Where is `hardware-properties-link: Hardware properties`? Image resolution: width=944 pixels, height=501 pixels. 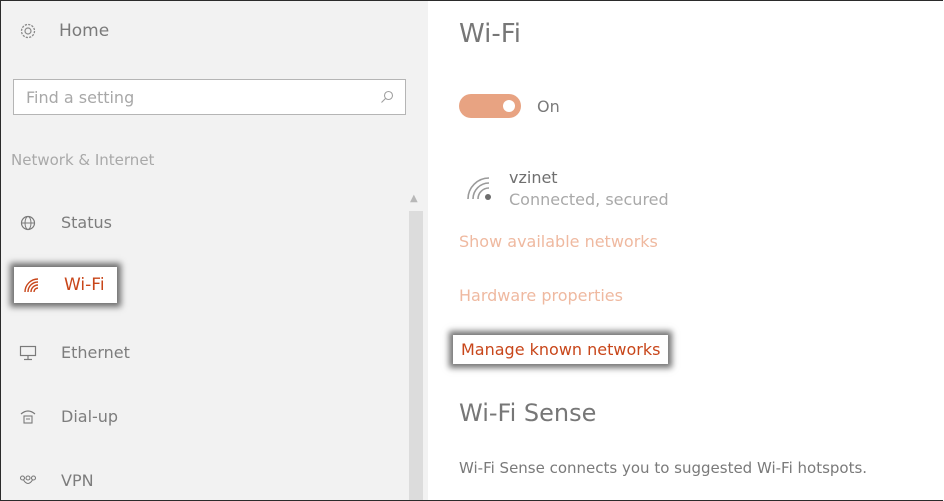 hardware-properties-link: Hardware properties is located at coordinates (541, 295).